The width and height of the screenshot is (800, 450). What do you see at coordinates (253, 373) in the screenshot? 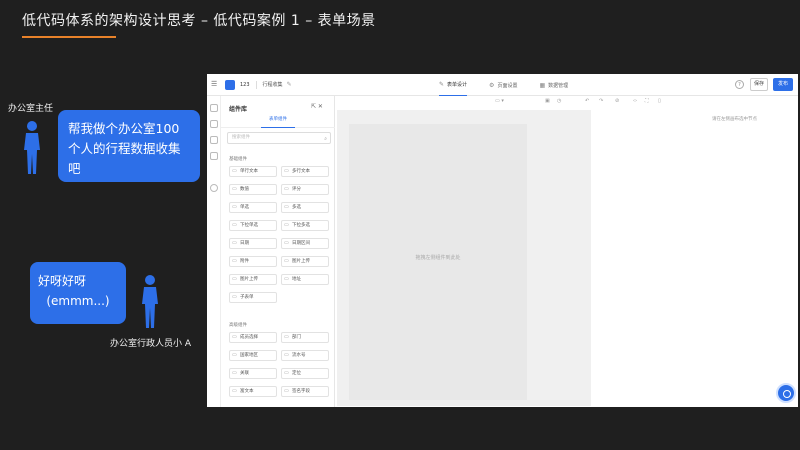
I see `component-item: ▭ 关联` at bounding box center [253, 373].